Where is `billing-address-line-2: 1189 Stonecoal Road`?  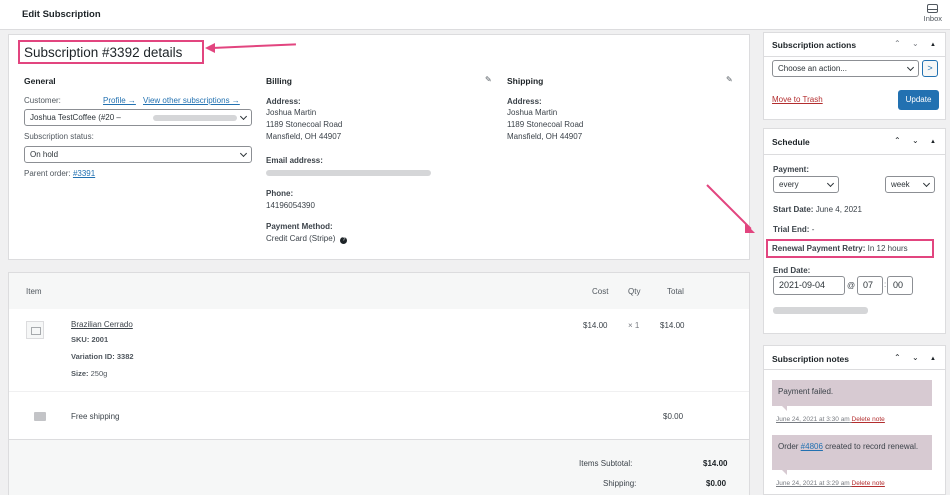
billing-address-line-2: 1189 Stonecoal Road is located at coordinates (304, 124).